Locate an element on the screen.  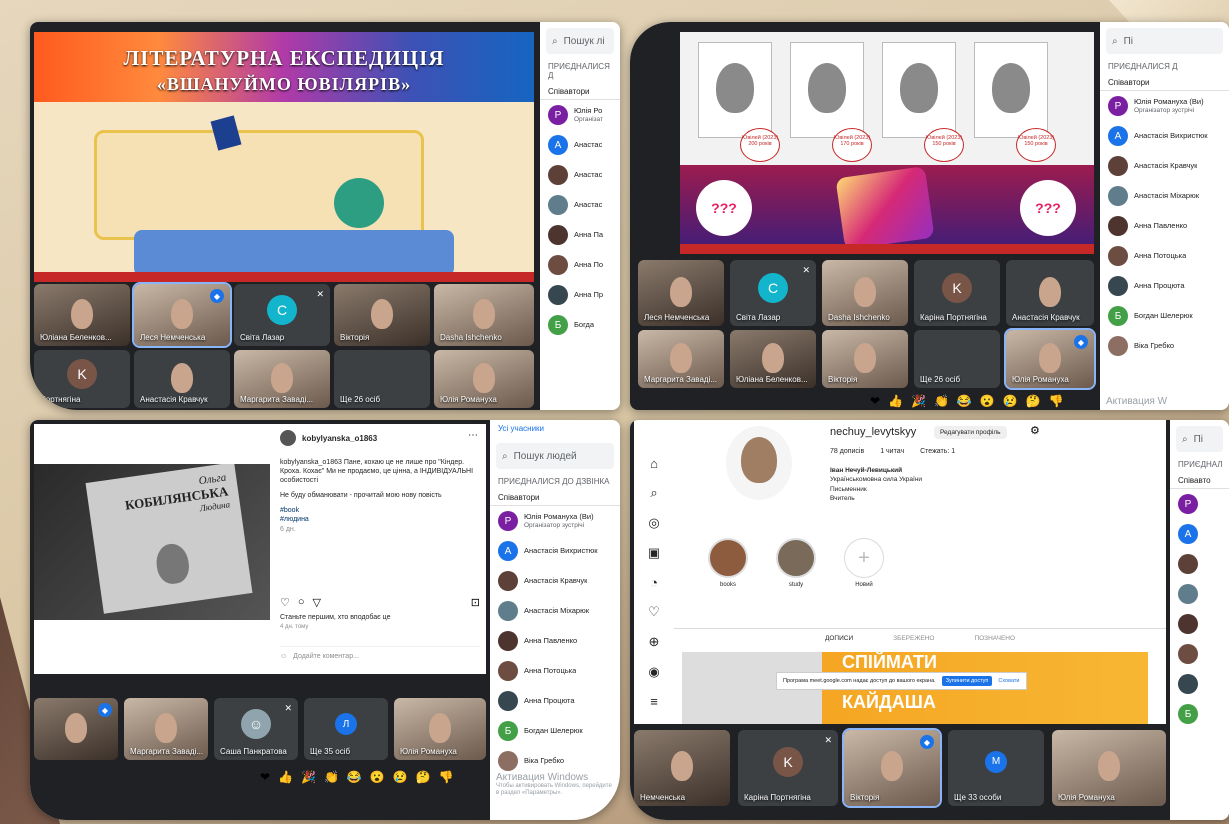
video-tile: ◆ Леся Немченська is located at coordinates (182, 315).